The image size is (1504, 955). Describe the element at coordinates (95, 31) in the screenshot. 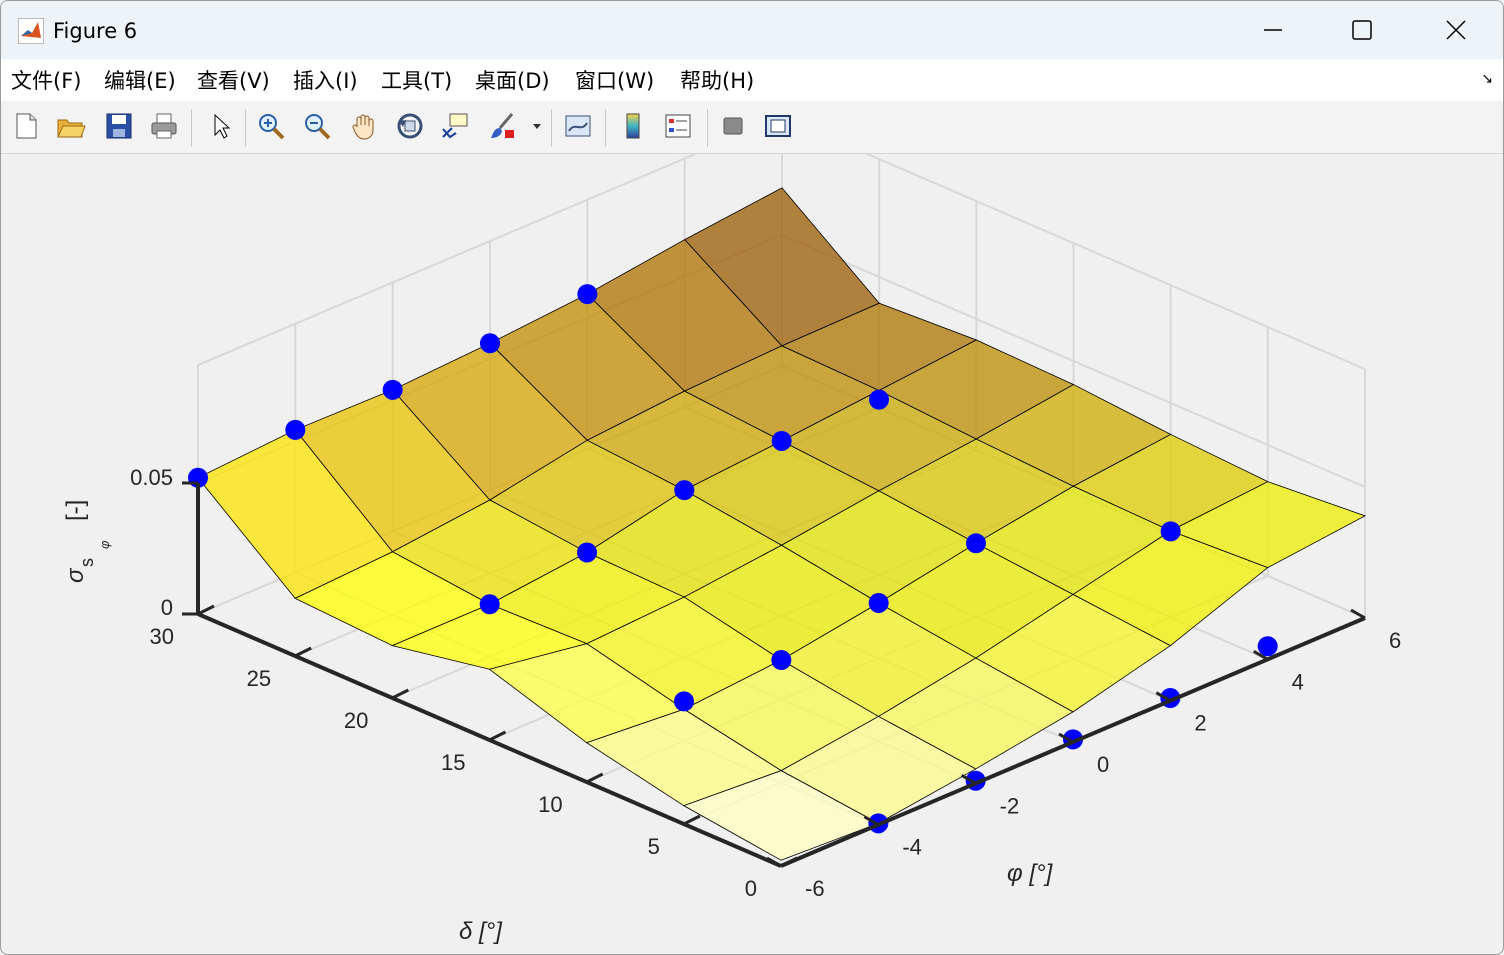

I see `window-title: Figure 6` at that location.